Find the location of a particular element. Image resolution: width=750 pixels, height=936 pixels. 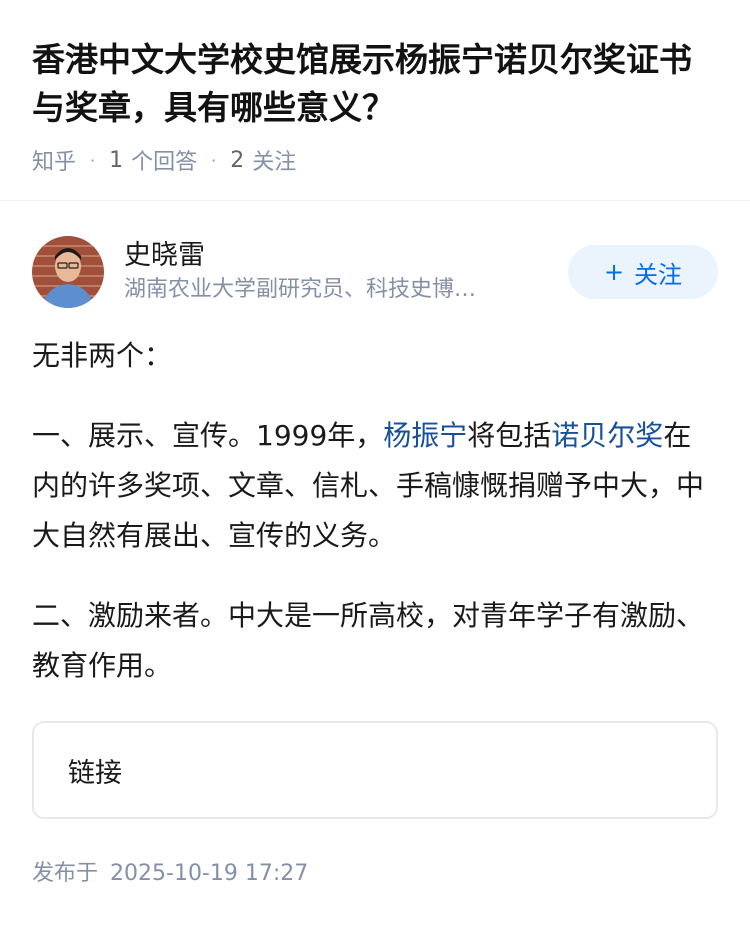

source-label: 知乎 is located at coordinates (54, 160).